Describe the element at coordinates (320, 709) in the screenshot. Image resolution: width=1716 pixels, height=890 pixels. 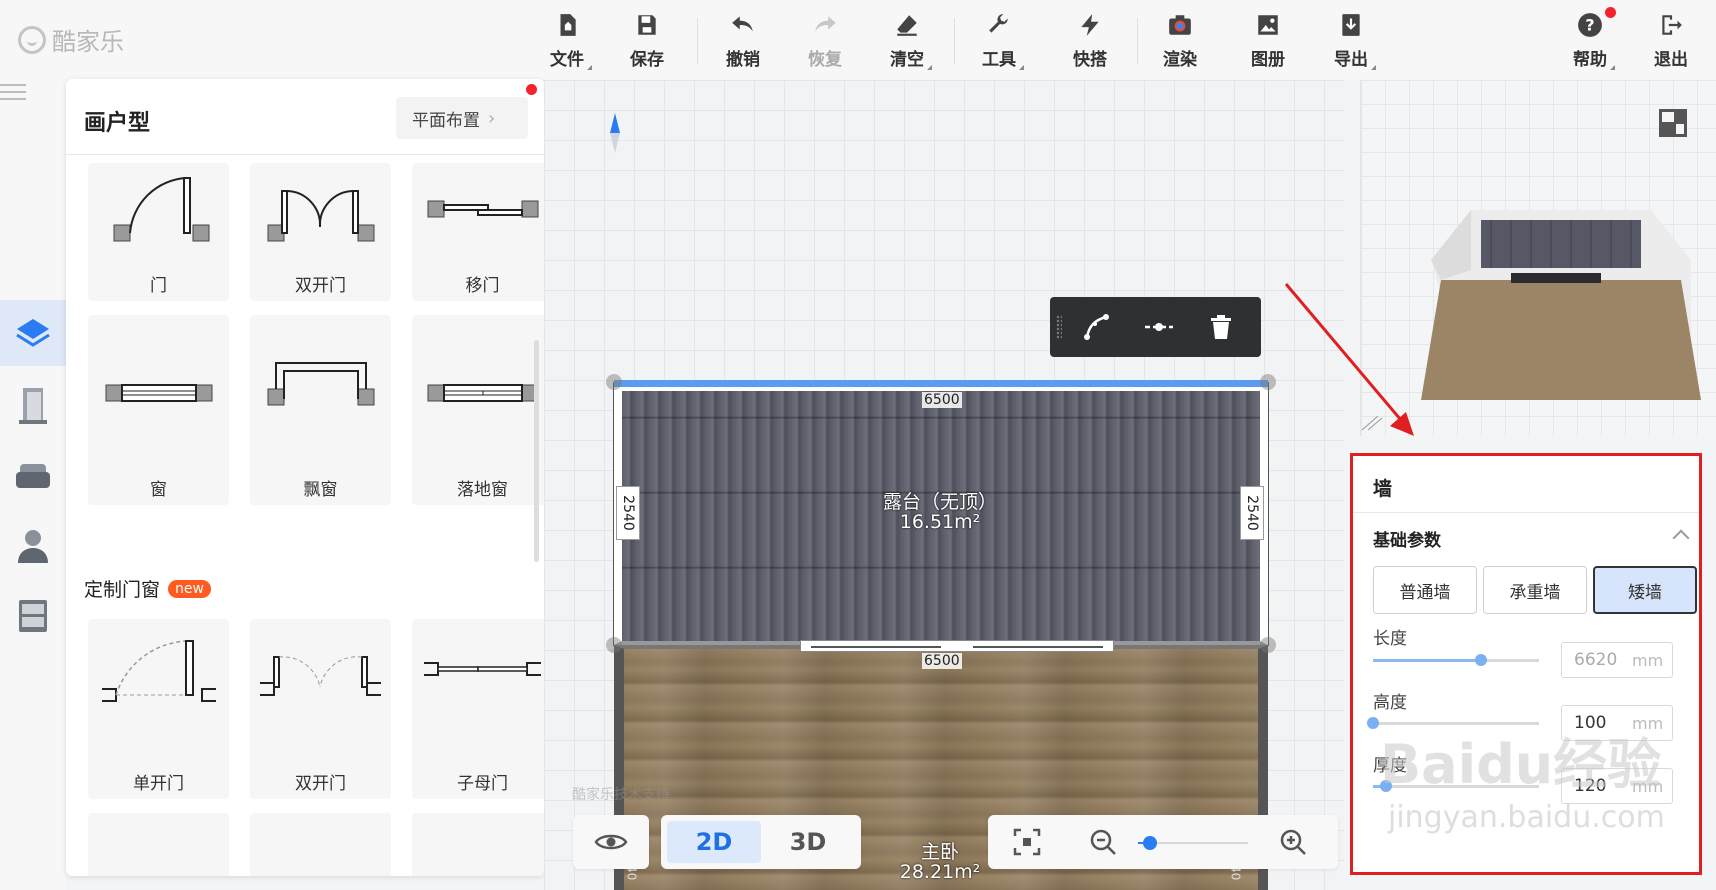
I see `item-custom-double-door: 双开门` at that location.